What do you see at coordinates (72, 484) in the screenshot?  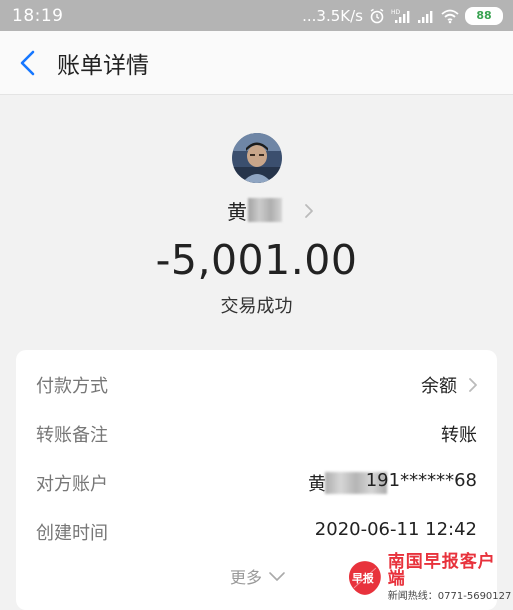 I see `detail-label: 对方账户` at bounding box center [72, 484].